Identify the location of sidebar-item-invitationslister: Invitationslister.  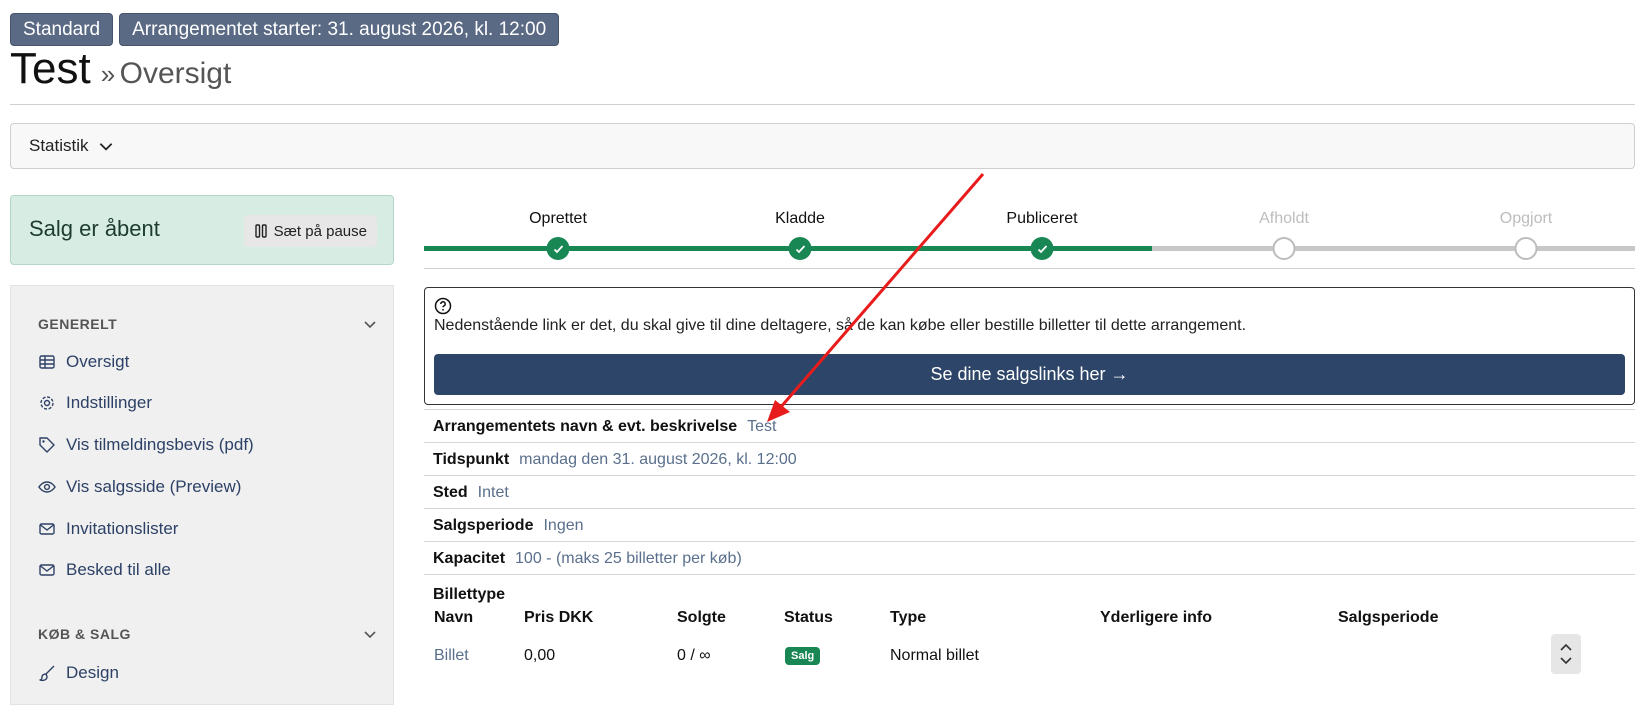
(108, 529).